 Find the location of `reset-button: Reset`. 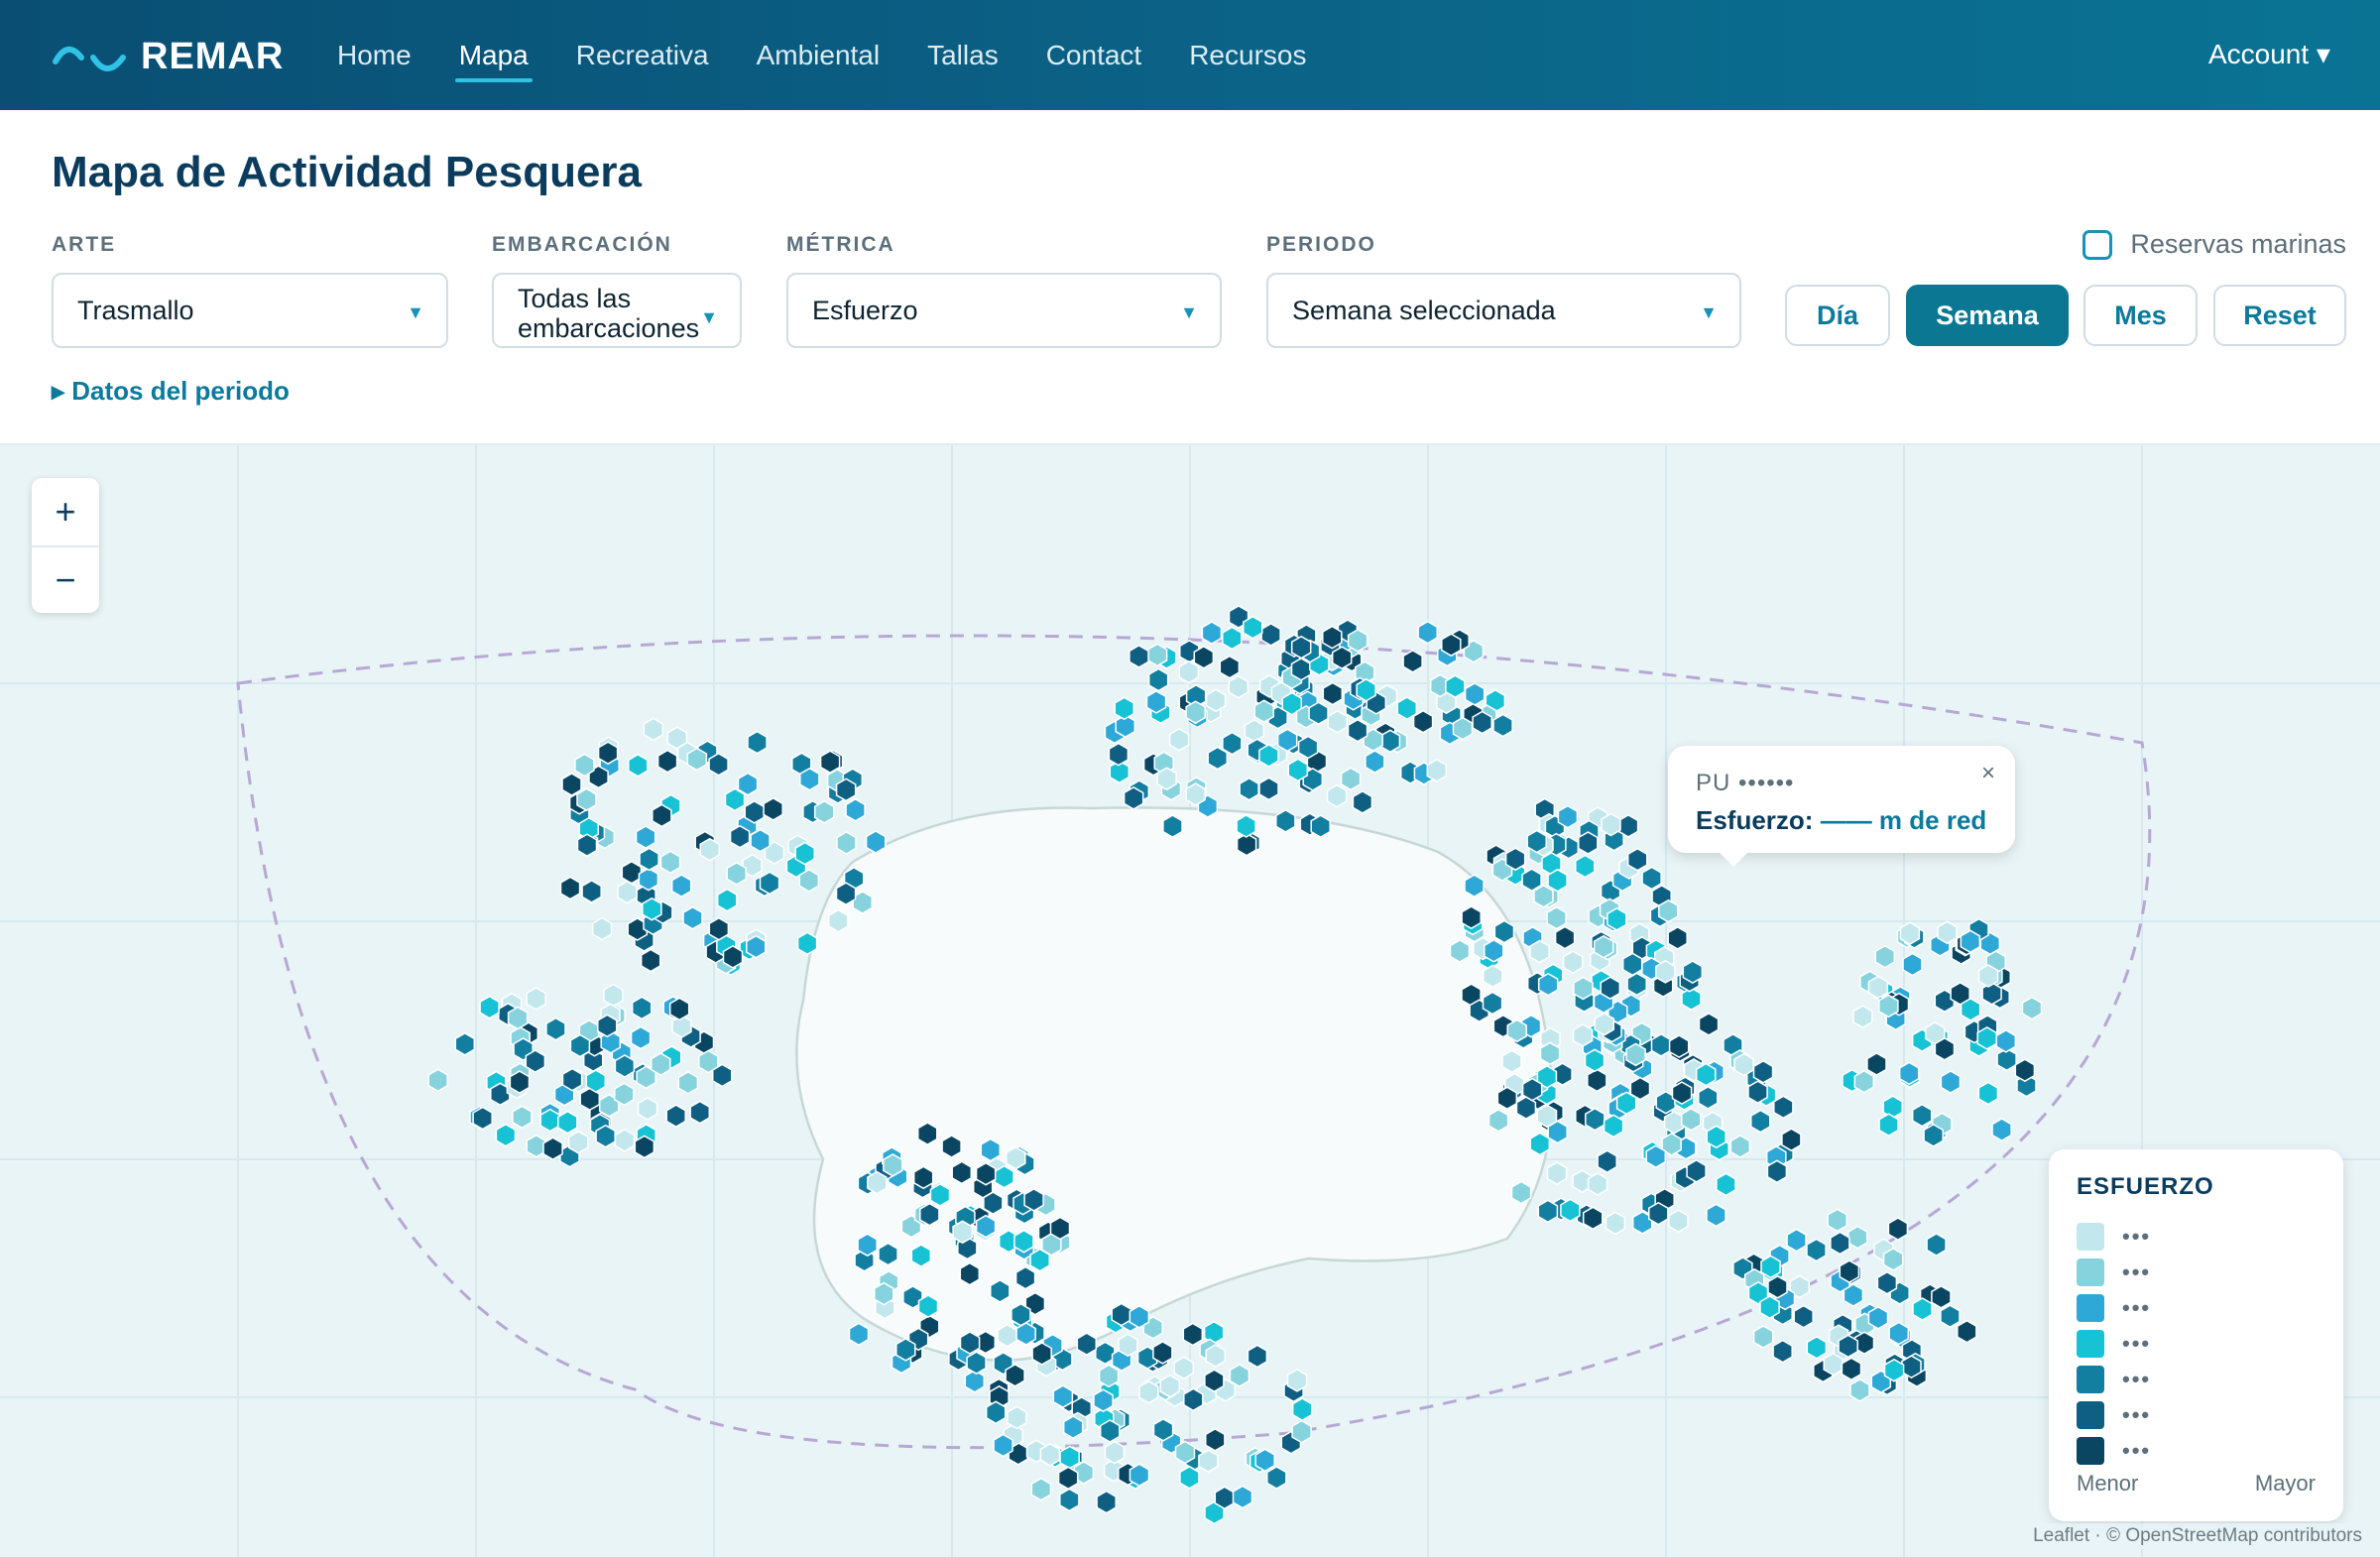

reset-button: Reset is located at coordinates (2279, 315).